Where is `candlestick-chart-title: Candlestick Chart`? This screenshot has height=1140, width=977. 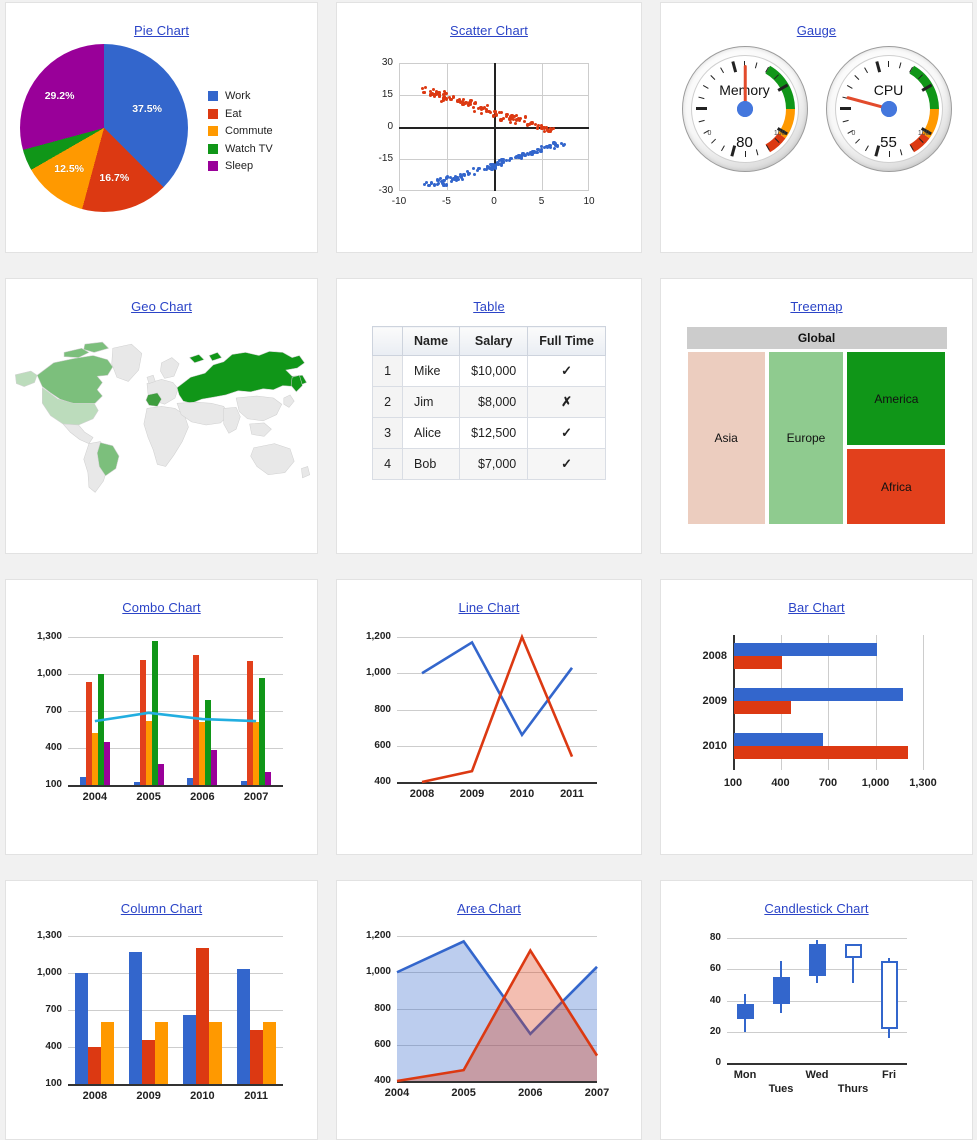
candlestick-chart-title: Candlestick Chart is located at coordinates (816, 898).